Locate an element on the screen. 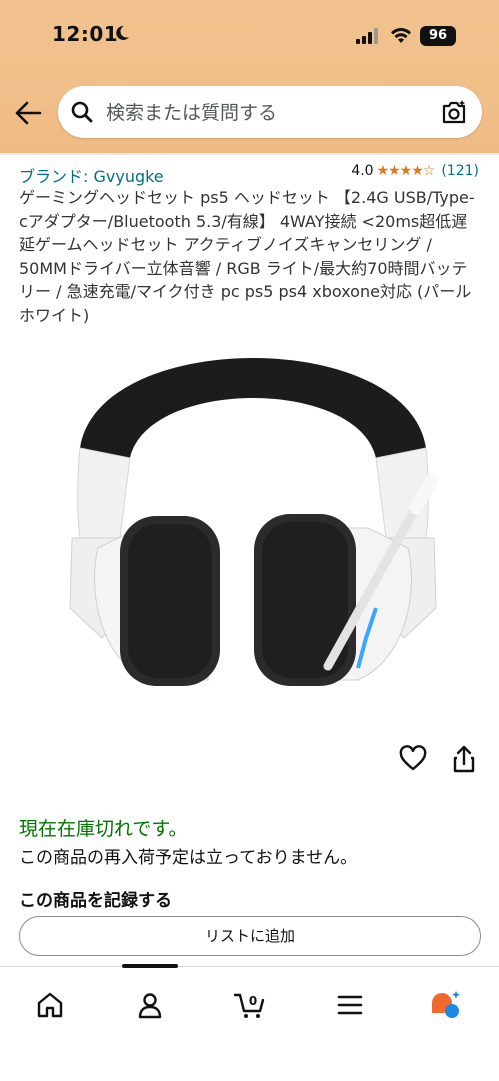  rufus-icon is located at coordinates (446, 1004).